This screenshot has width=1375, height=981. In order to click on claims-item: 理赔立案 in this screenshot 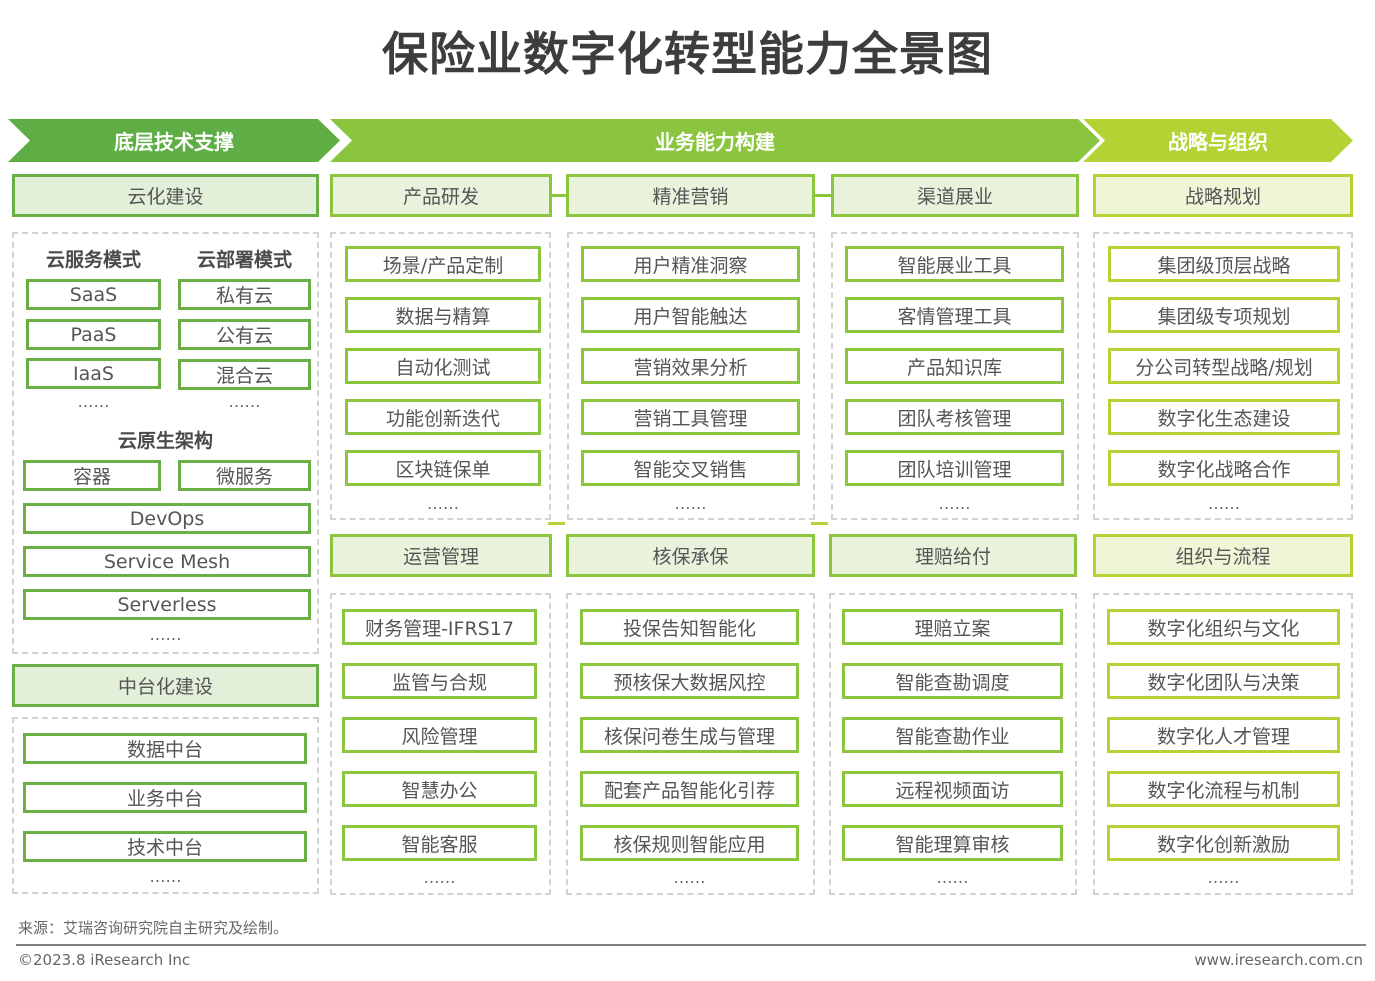, I will do `click(952, 627)`.